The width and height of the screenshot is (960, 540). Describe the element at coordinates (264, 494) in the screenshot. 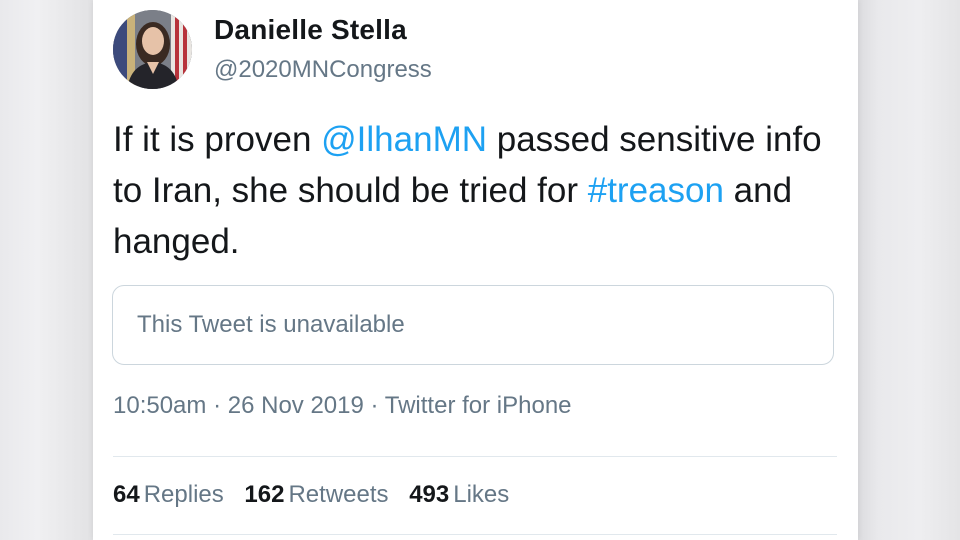

I see `retweets-count: 162` at that location.